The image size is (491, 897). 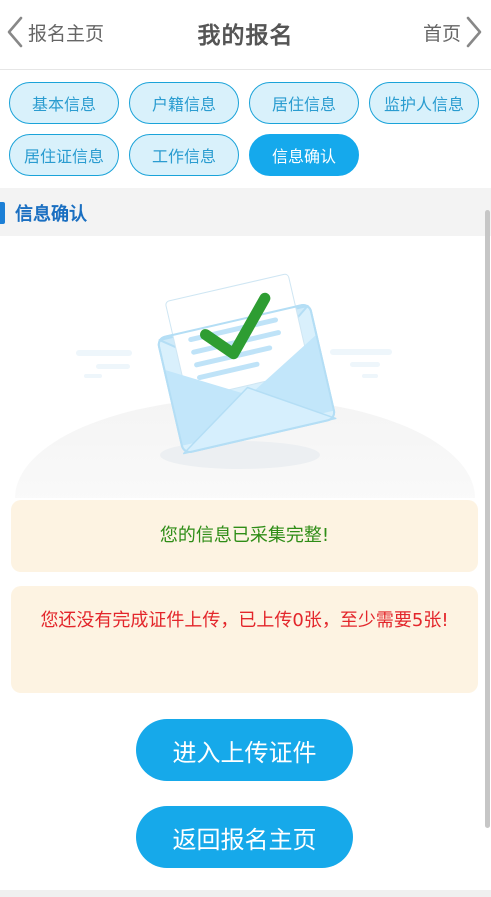 I want to click on section-accent-bar, so click(x=2, y=213).